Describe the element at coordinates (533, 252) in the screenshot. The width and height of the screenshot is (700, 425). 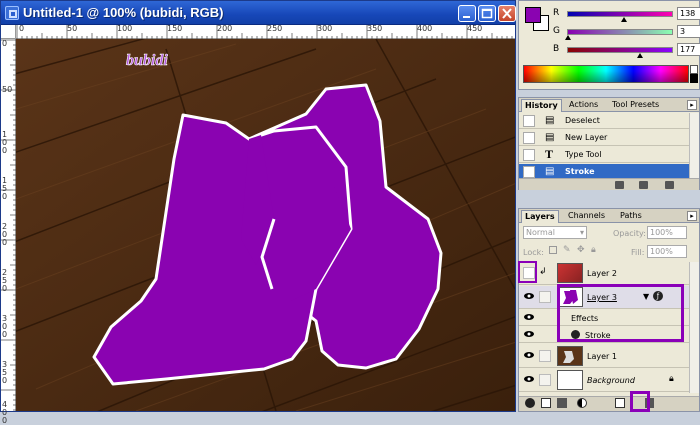
I see `lock-label: Lock:` at that location.